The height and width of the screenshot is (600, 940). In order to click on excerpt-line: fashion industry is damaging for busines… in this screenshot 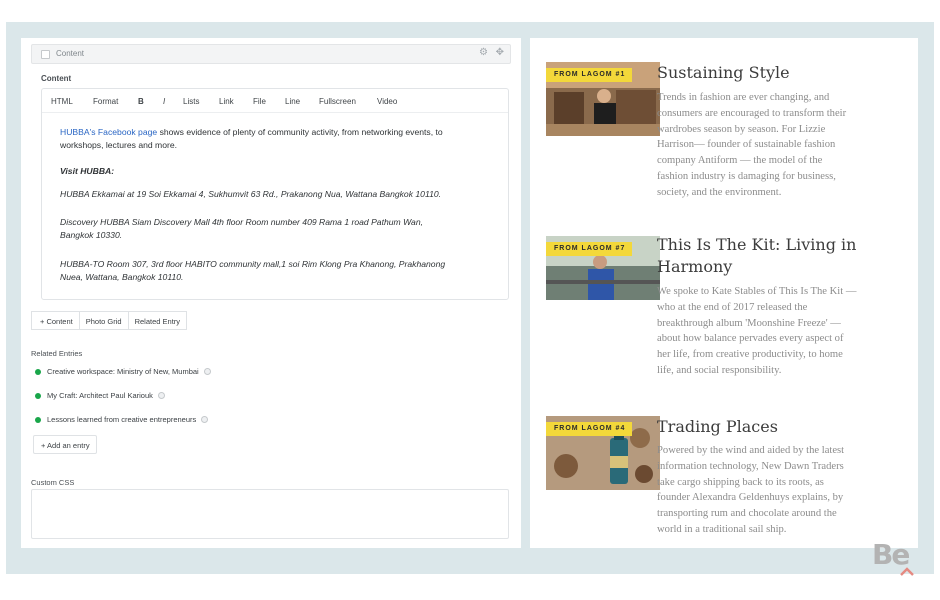, I will do `click(746, 176)`.